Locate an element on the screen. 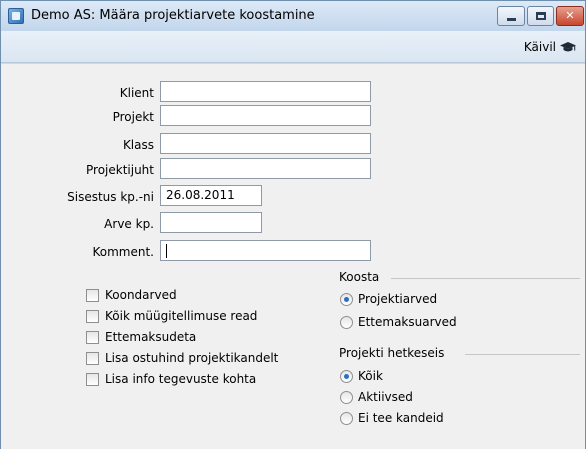 Image resolution: width=586 pixels, height=449 pixels. label-arve-kp: Arve kp. is located at coordinates (129, 224).